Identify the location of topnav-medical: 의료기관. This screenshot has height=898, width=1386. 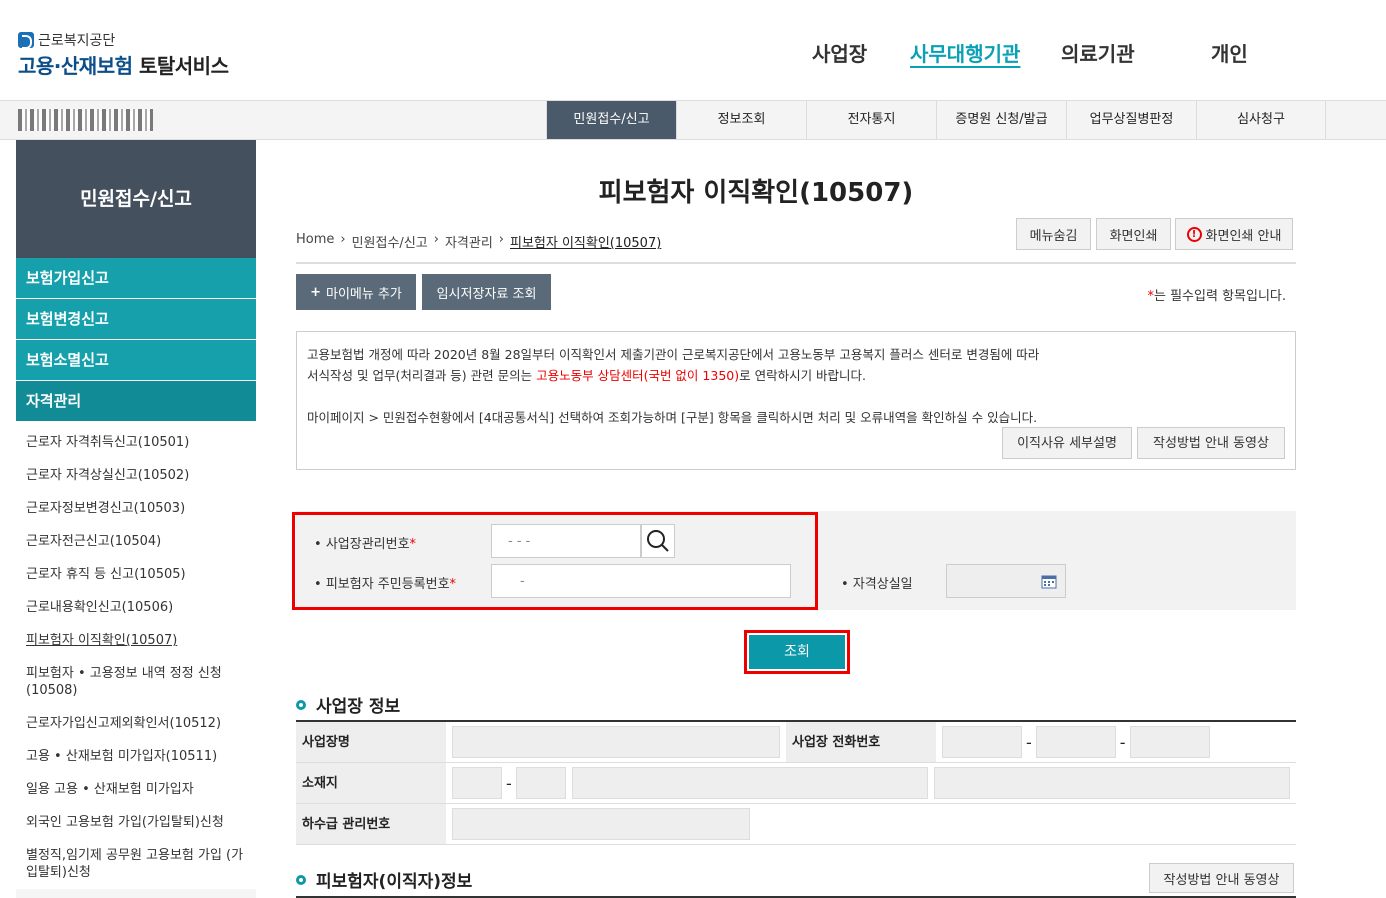
(1098, 52).